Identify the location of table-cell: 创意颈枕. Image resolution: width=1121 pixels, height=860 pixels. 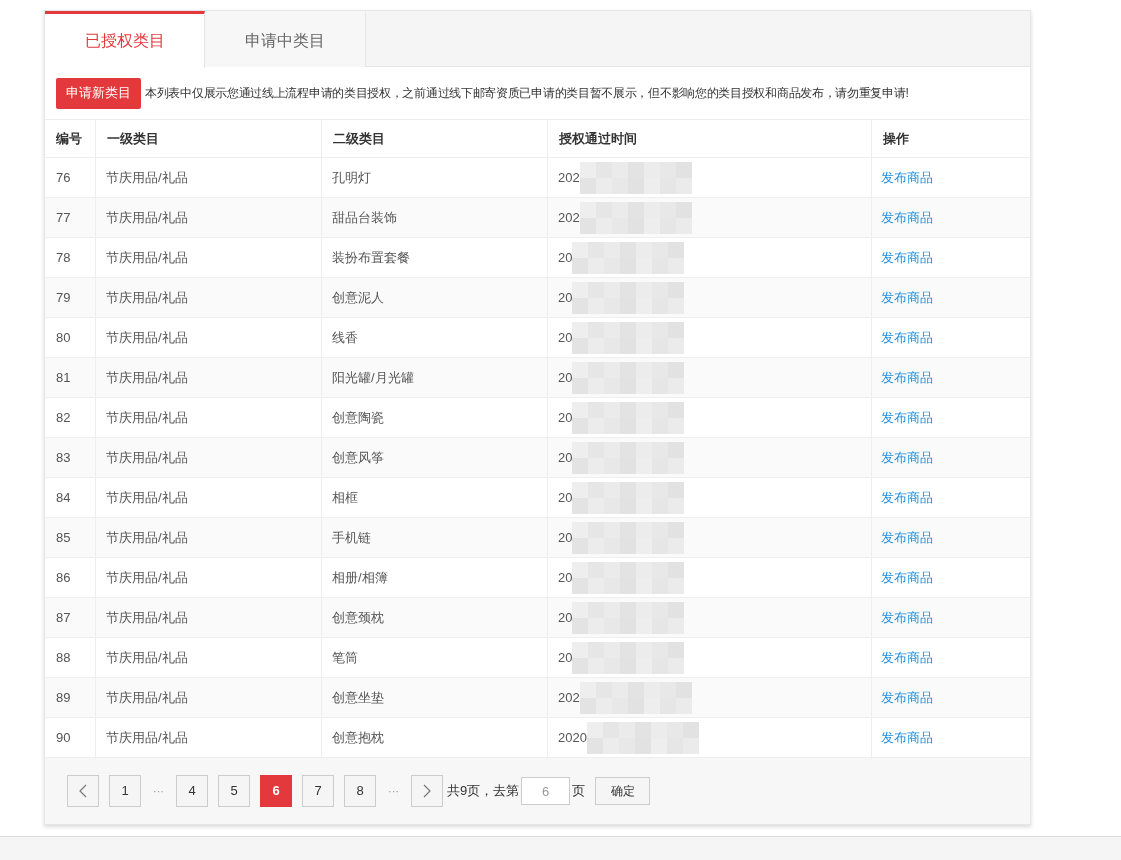
(435, 617).